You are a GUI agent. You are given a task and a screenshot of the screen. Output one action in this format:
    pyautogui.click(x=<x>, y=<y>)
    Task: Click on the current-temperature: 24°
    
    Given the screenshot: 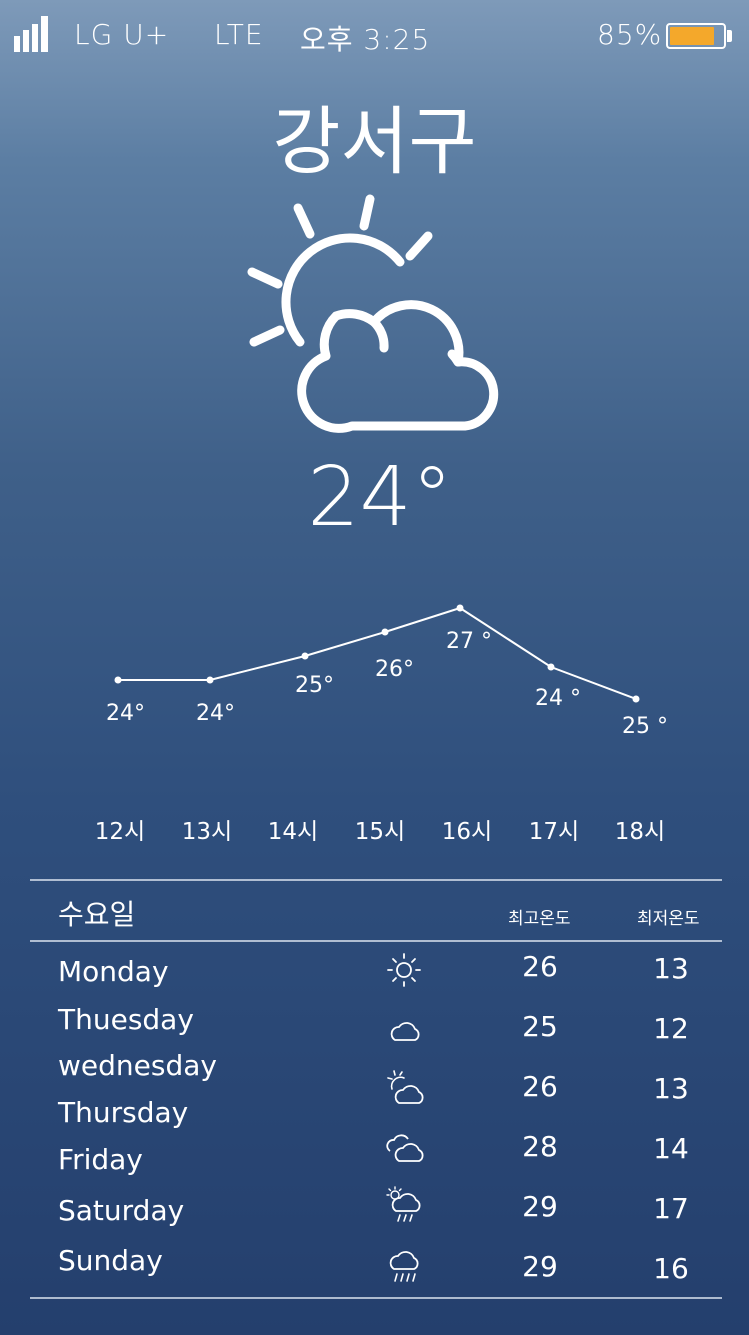 What is the action you would take?
    pyautogui.click(x=380, y=497)
    